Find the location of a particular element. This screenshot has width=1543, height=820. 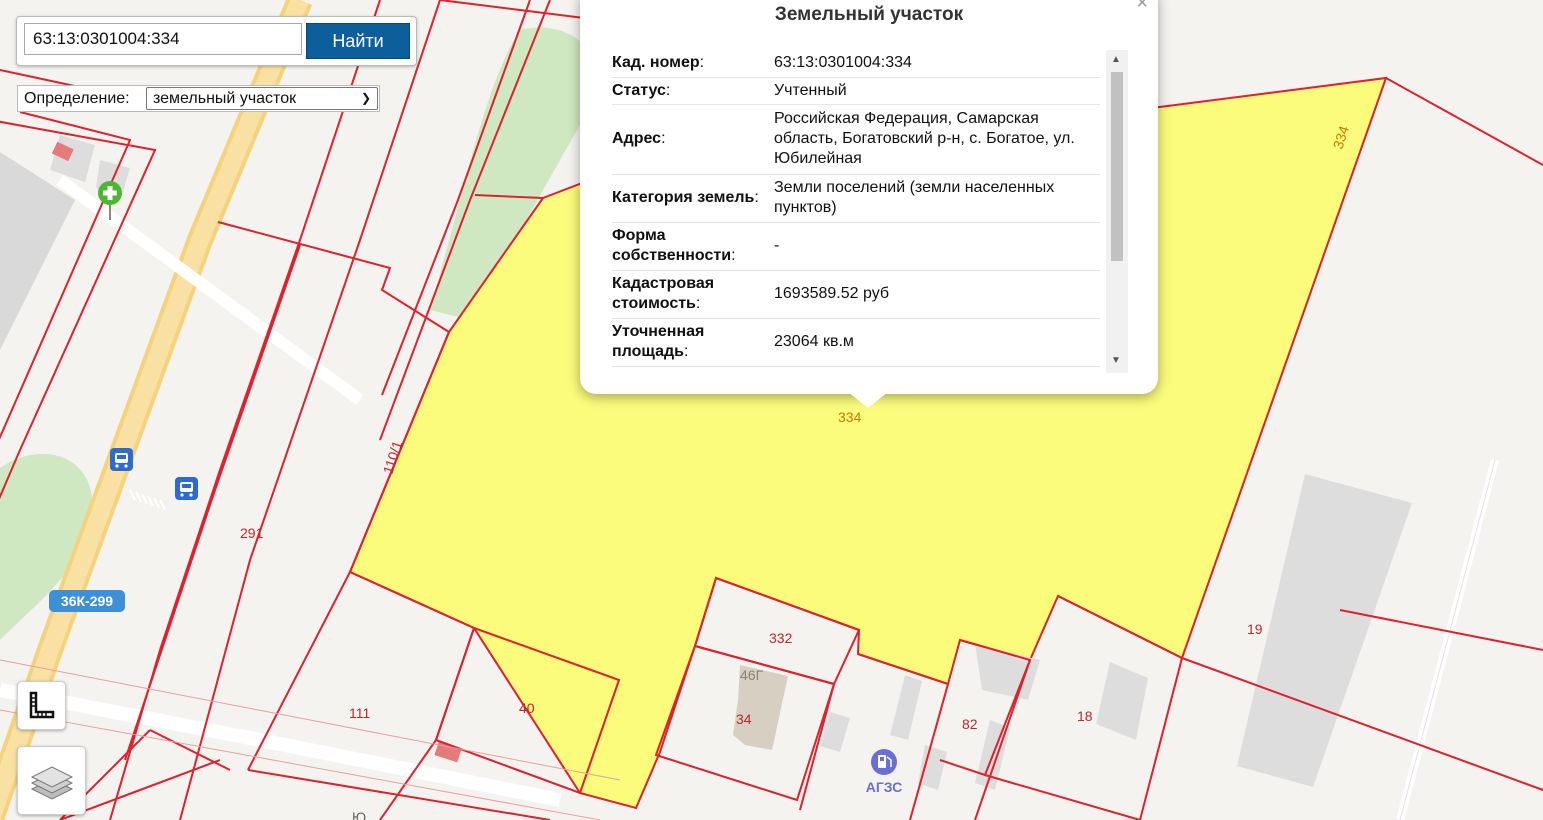

attr-value: 1693589.52 руб is located at coordinates (934, 294).